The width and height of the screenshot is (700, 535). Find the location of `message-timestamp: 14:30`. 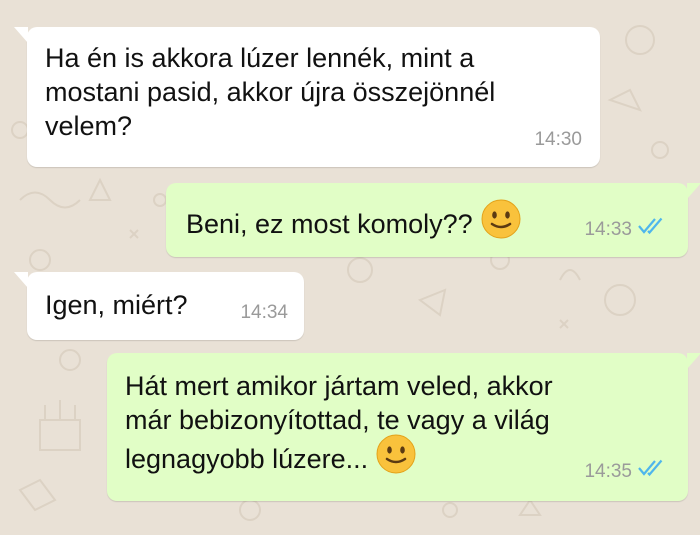

message-timestamp: 14:30 is located at coordinates (558, 139).